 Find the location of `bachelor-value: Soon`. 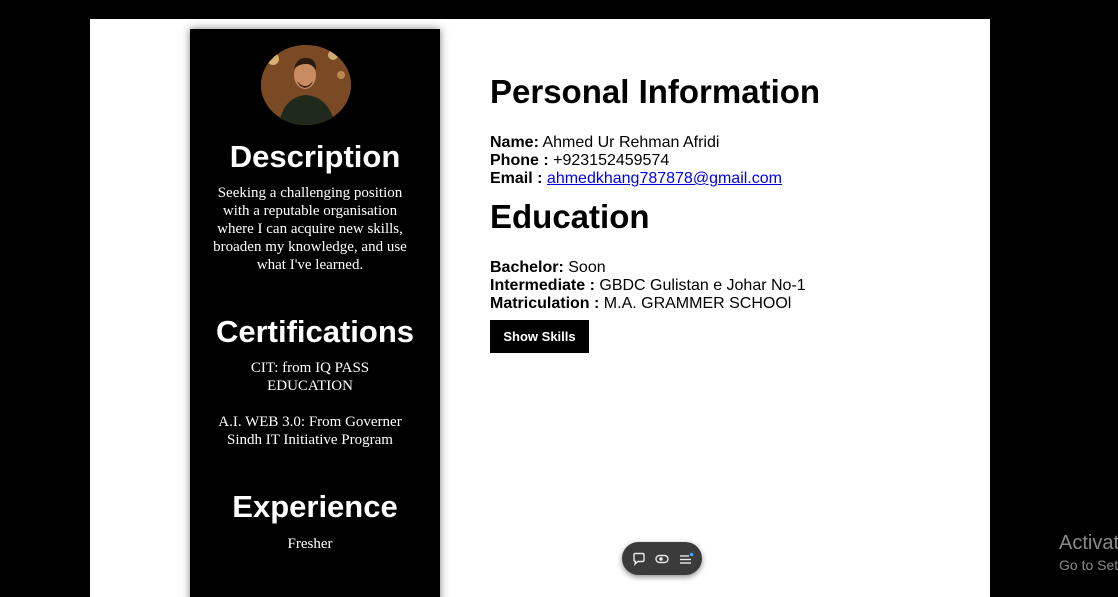

bachelor-value: Soon is located at coordinates (587, 267).